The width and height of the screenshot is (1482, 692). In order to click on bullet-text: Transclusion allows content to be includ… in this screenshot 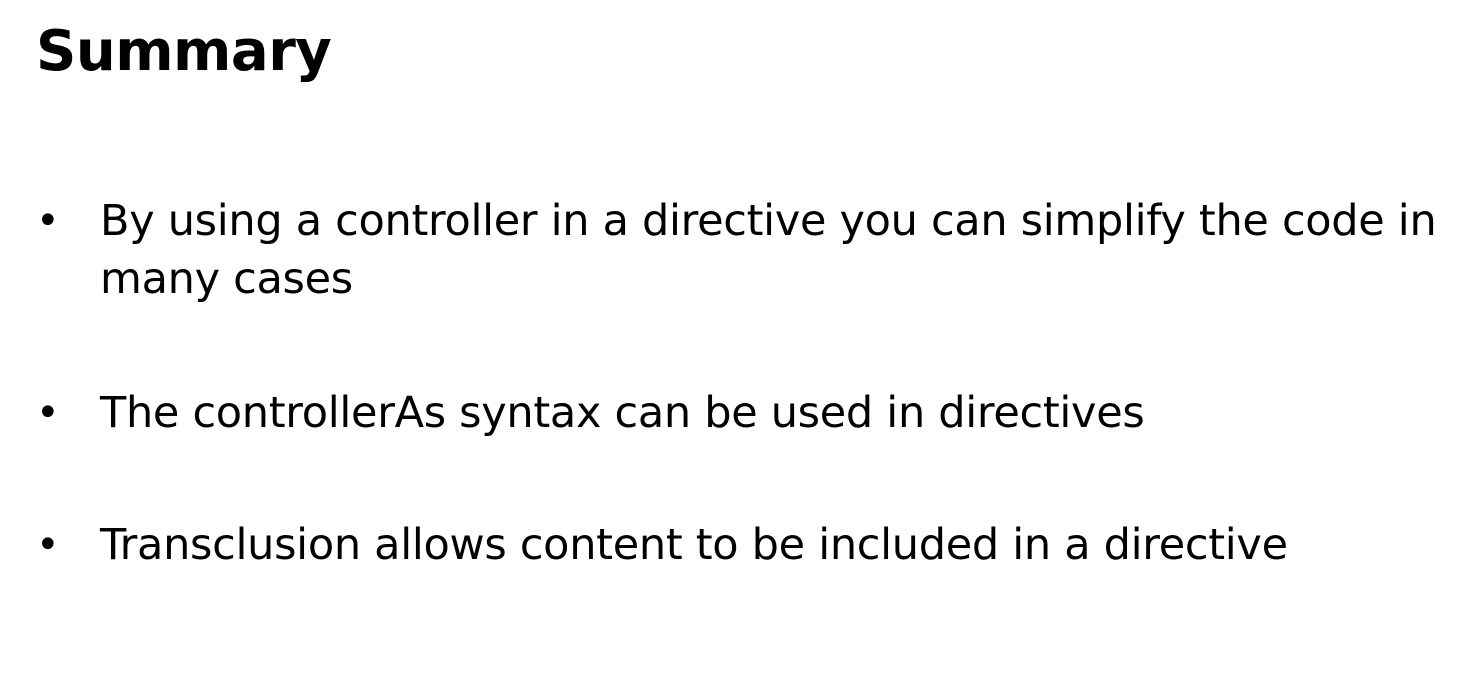, I will do `click(694, 545)`.